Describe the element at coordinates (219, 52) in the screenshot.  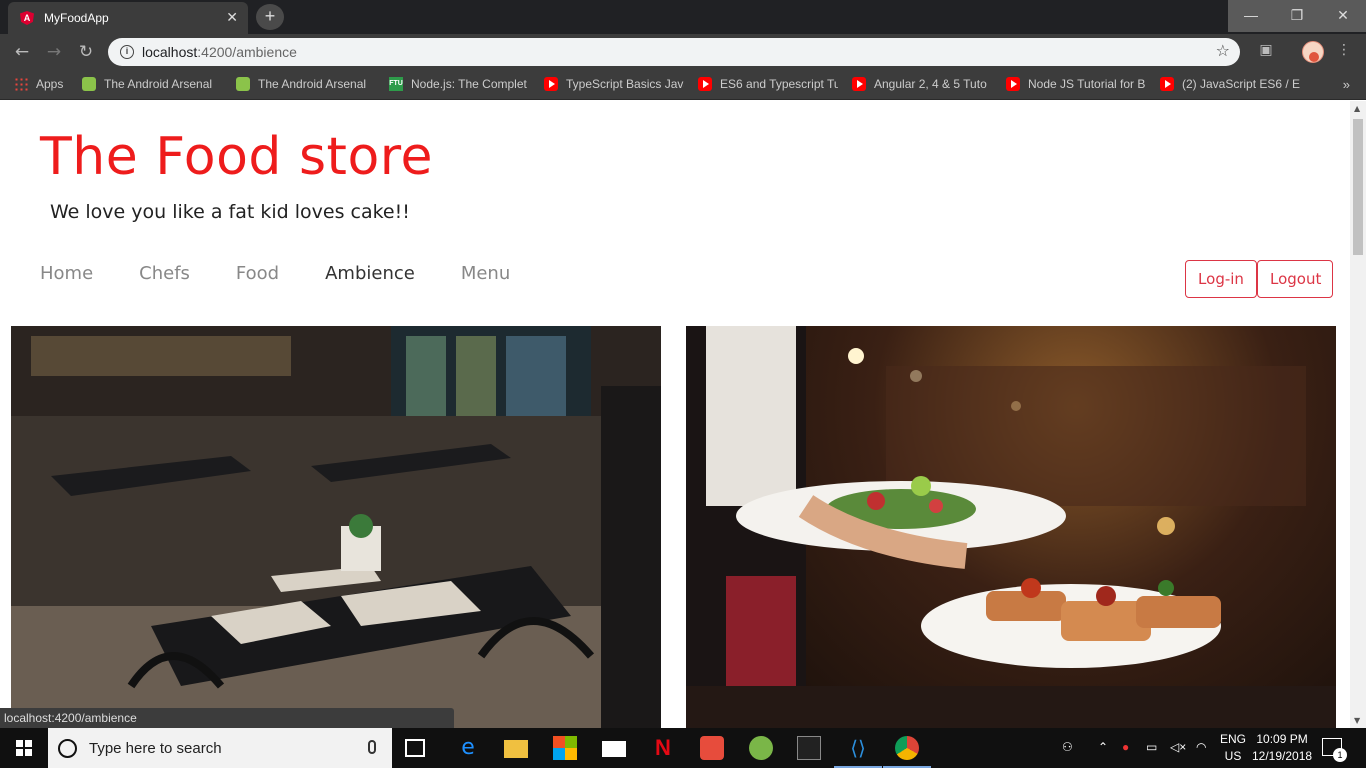
I see `url-text: localhost:4200/ambience` at that location.